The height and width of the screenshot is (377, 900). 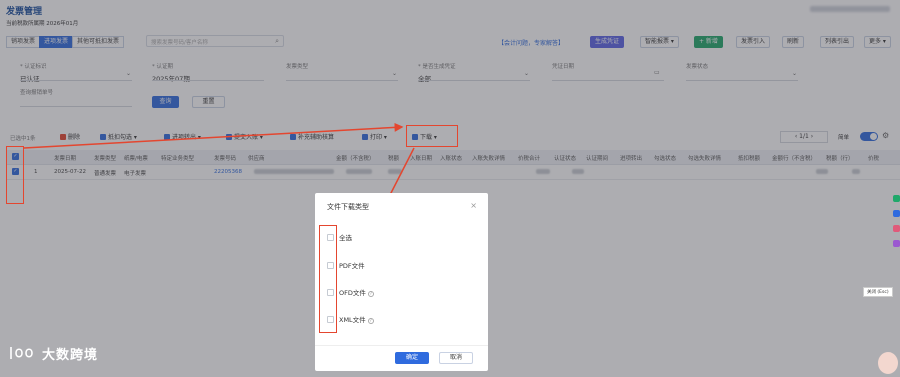 I want to click on side-widget-purple, so click(x=896, y=243).